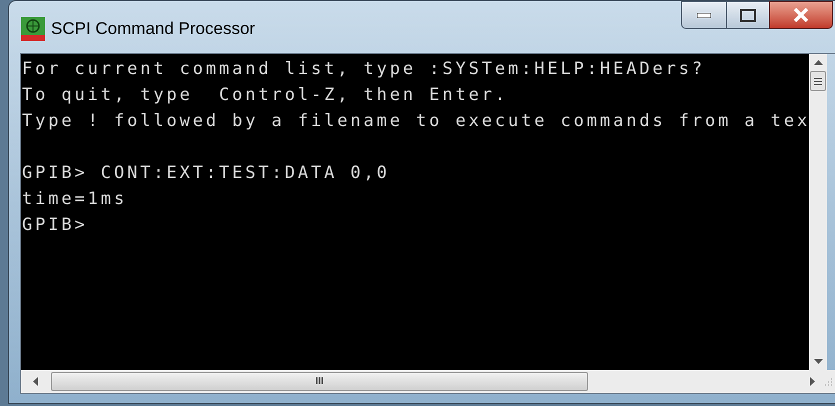 This screenshot has width=835, height=406. I want to click on close-button, so click(801, 15).